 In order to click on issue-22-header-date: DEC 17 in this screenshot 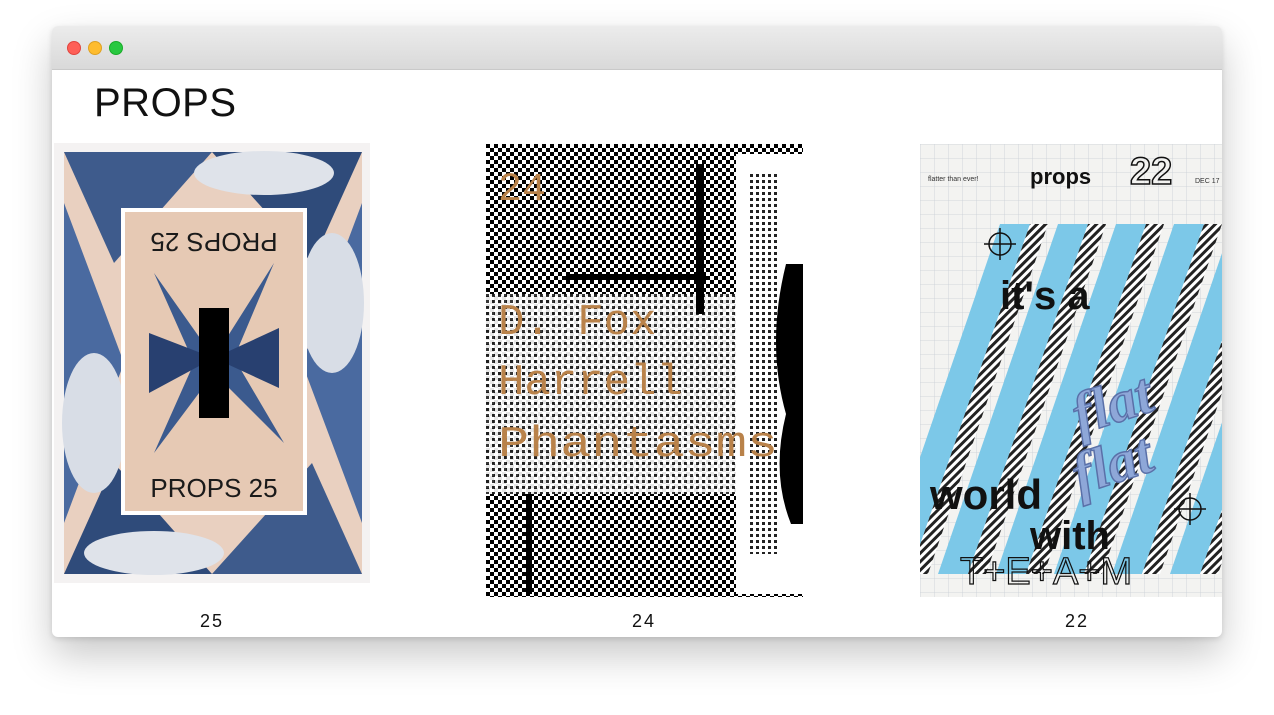, I will do `click(1207, 181)`.